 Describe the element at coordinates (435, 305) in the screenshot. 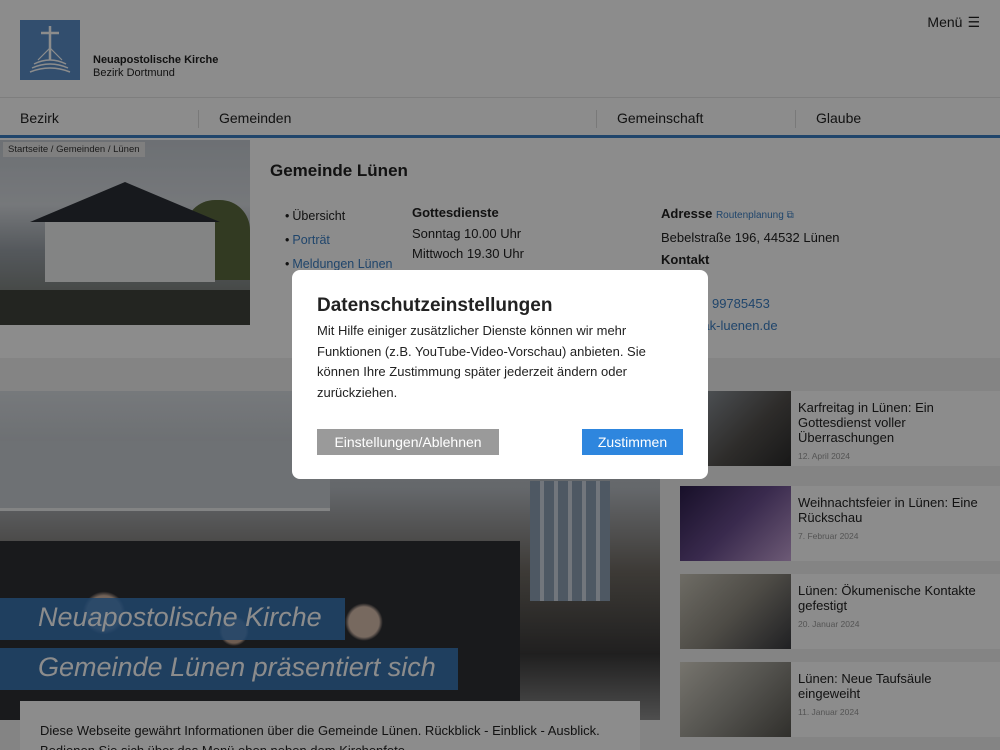

I see `dialog-title: Datenschutzeinstellungen` at that location.